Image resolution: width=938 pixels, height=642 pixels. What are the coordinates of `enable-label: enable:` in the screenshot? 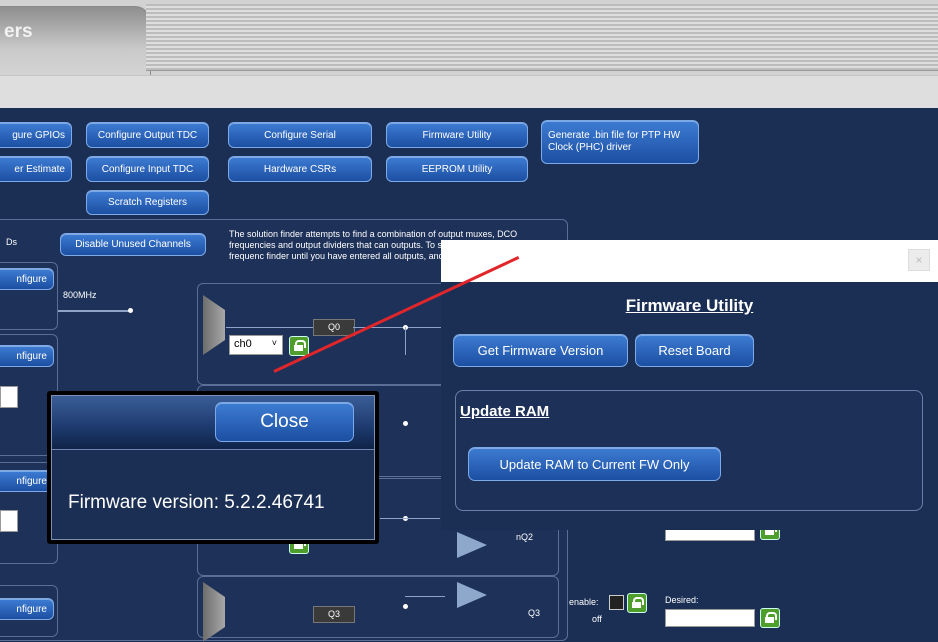 It's located at (584, 602).